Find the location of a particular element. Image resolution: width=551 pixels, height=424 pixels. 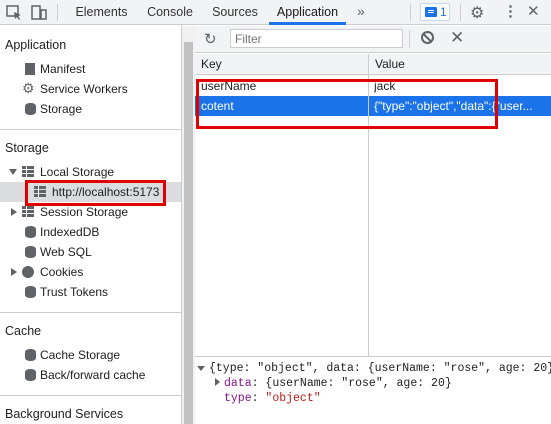

column-header-value: Value is located at coordinates (460, 64).